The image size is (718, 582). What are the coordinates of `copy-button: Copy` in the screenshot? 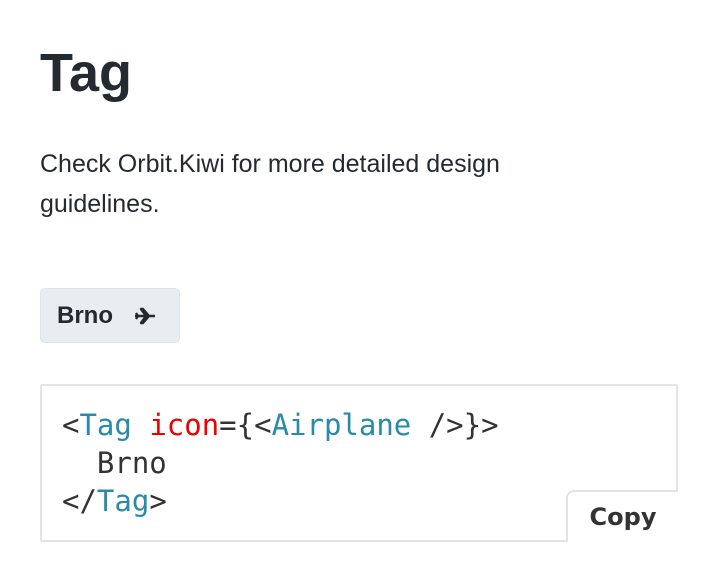 It's located at (622, 516).